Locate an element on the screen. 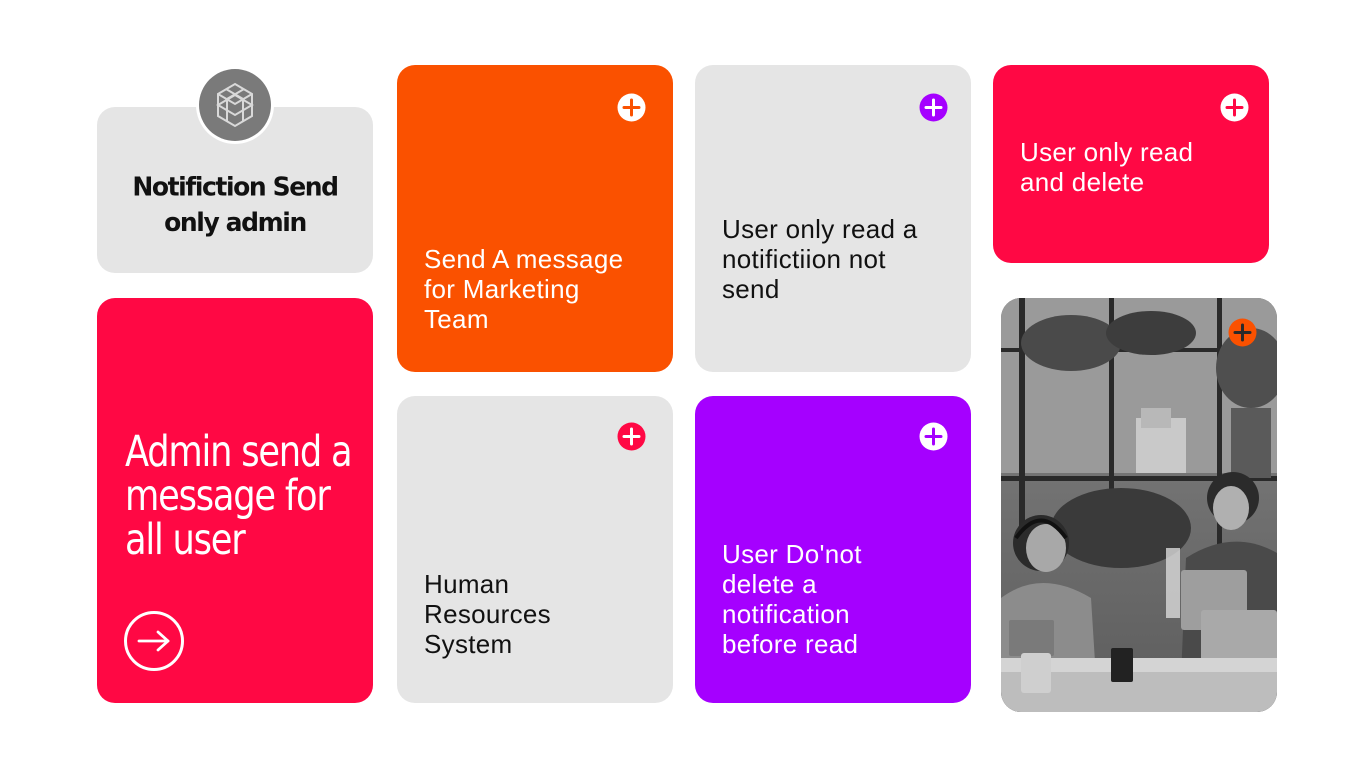 The width and height of the screenshot is (1366, 768). marketing-message-card: Send A message for Marketing Team is located at coordinates (535, 218).